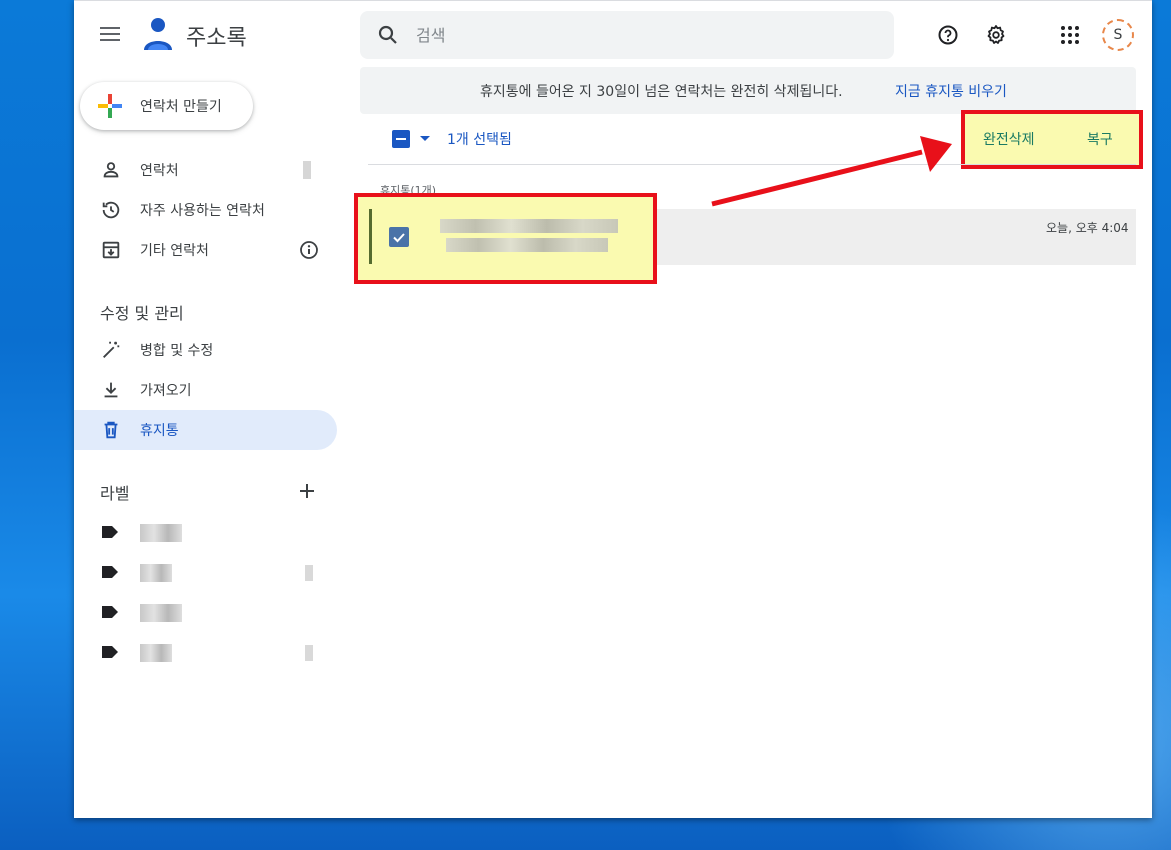 Image resolution: width=1171 pixels, height=850 pixels. What do you see at coordinates (831, 171) in the screenshot?
I see `annotation-arrow` at bounding box center [831, 171].